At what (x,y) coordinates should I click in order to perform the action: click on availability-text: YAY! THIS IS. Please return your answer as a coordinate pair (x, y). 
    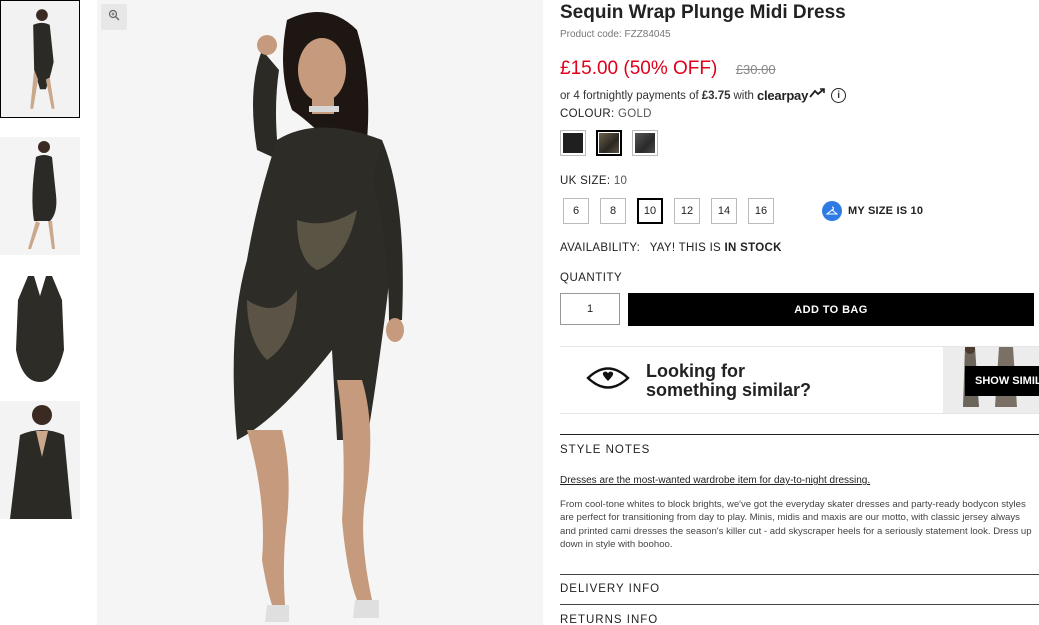
    Looking at the image, I should click on (685, 248).